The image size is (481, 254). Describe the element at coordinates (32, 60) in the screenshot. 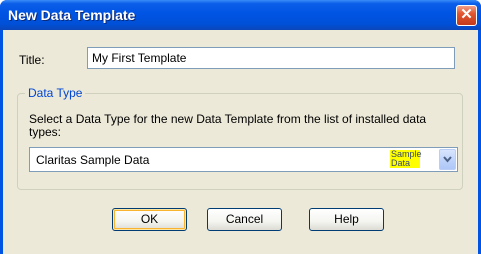

I see `title-label: Title:` at that location.